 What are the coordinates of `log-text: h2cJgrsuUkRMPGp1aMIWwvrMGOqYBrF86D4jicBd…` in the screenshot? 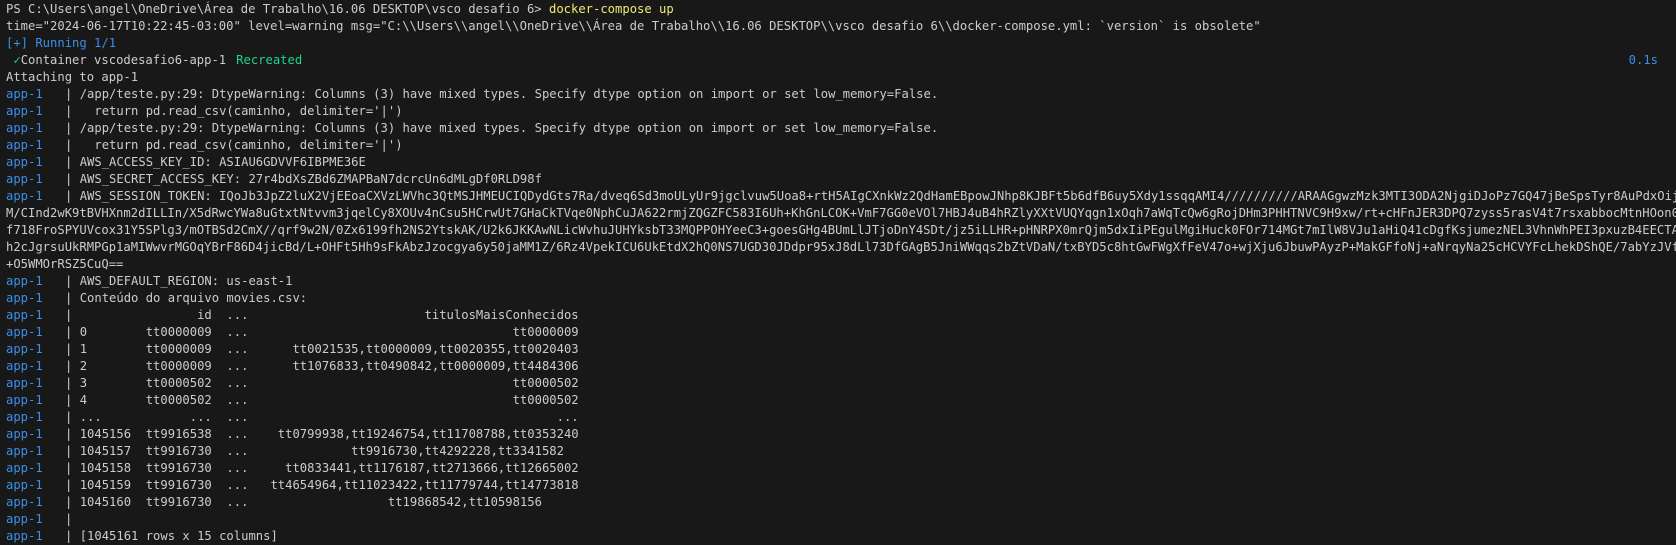 It's located at (841, 247).